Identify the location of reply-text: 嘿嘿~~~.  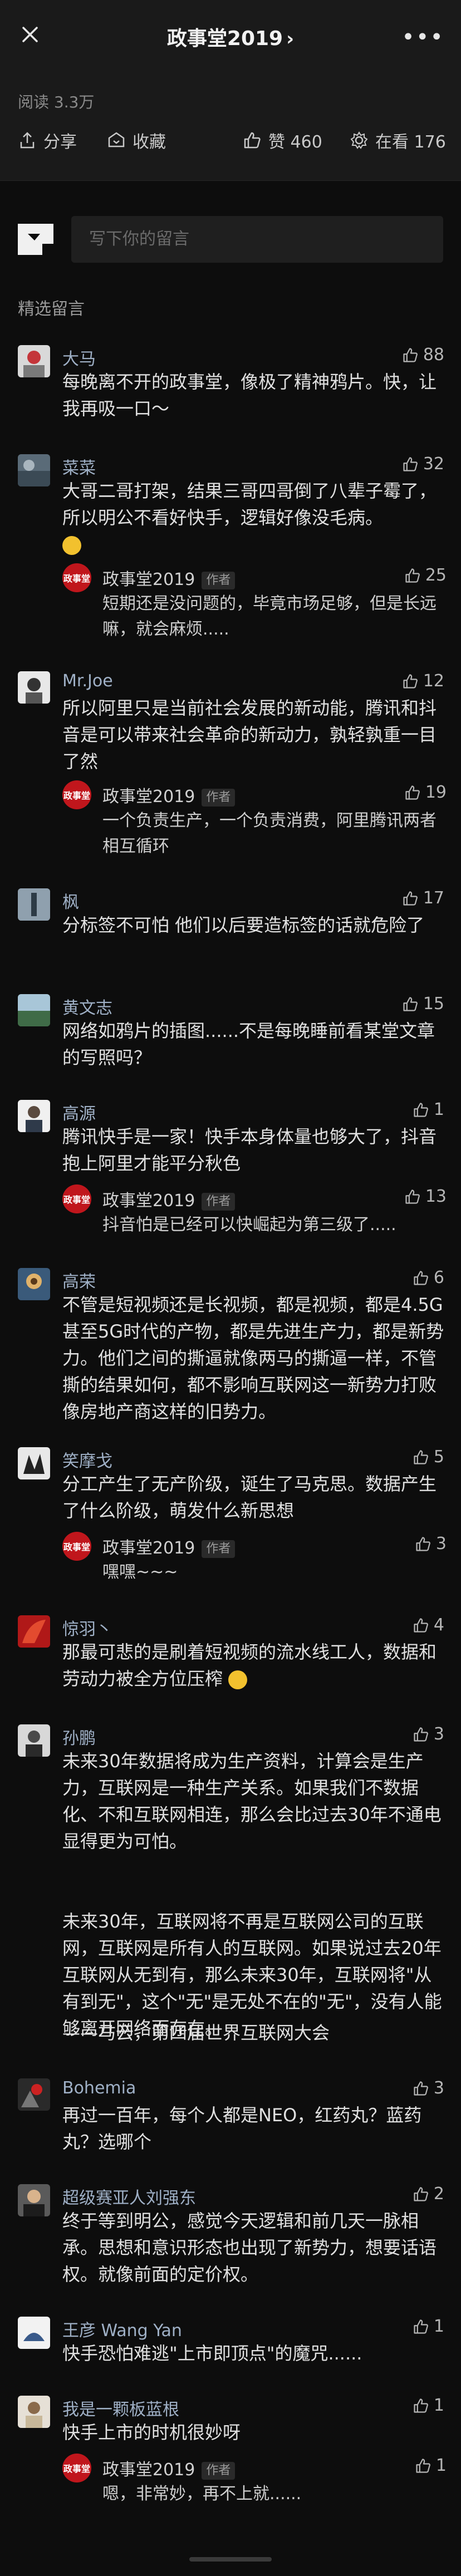
(140, 1572).